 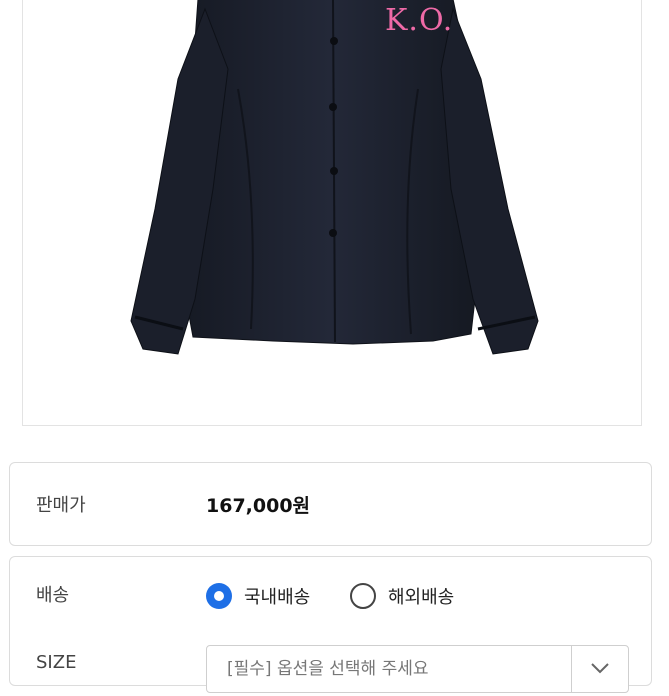 I want to click on size-select: [필수] 옵션을 선택해 주세요, so click(x=417, y=669).